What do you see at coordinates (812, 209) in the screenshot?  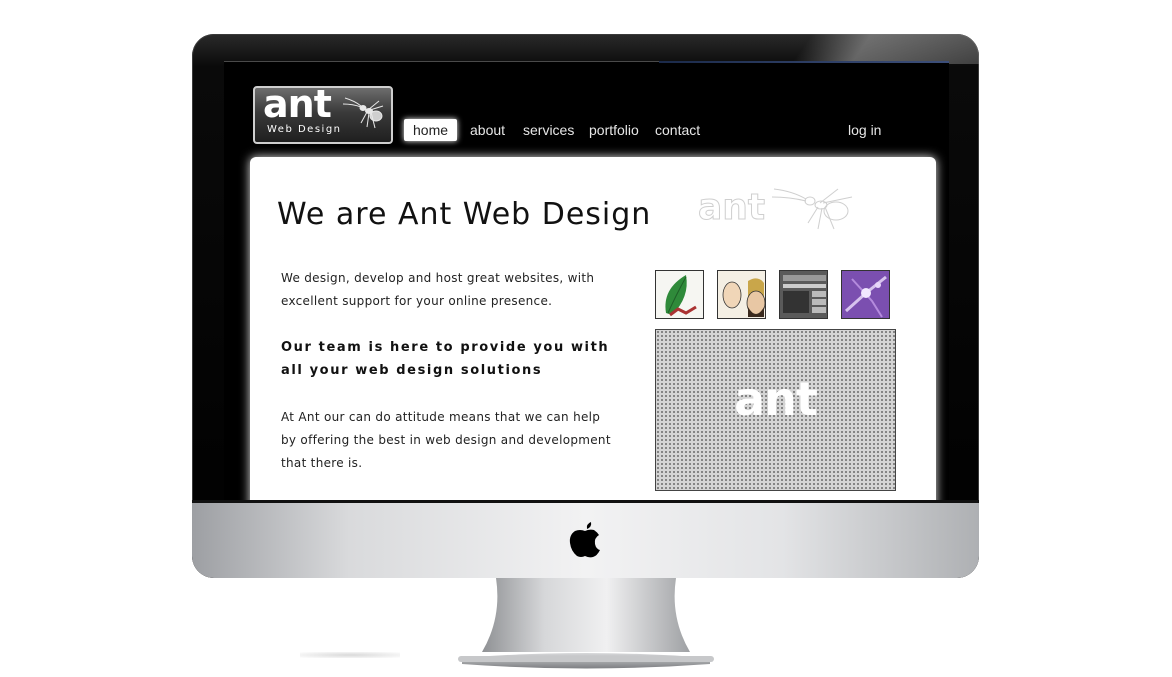 I see `ghost-ant-icon` at bounding box center [812, 209].